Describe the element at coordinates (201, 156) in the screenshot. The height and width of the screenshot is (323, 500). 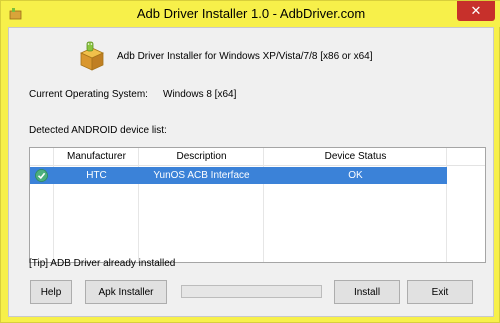
I see `column-description: Description` at that location.